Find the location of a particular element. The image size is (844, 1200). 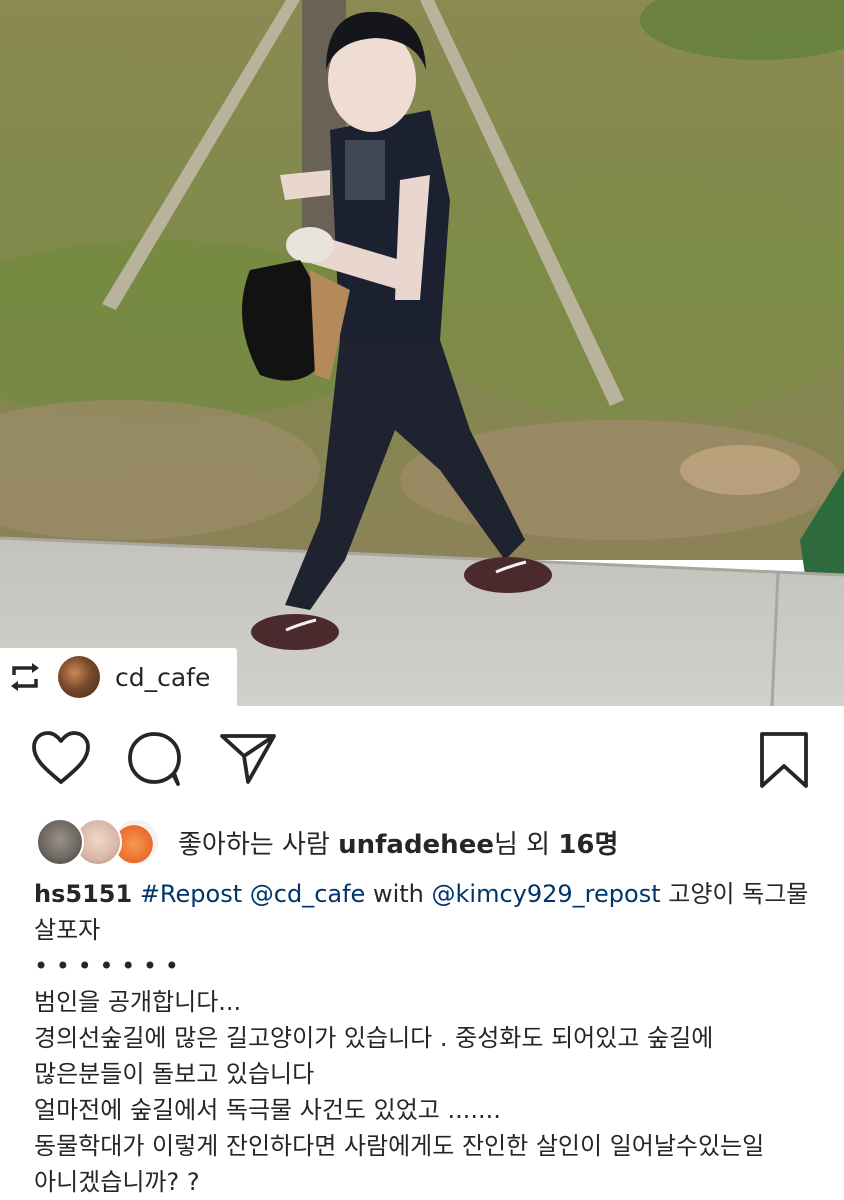

likes-text: 좋아하는 사람 unfadehee님 외 16명 is located at coordinates (398, 842).